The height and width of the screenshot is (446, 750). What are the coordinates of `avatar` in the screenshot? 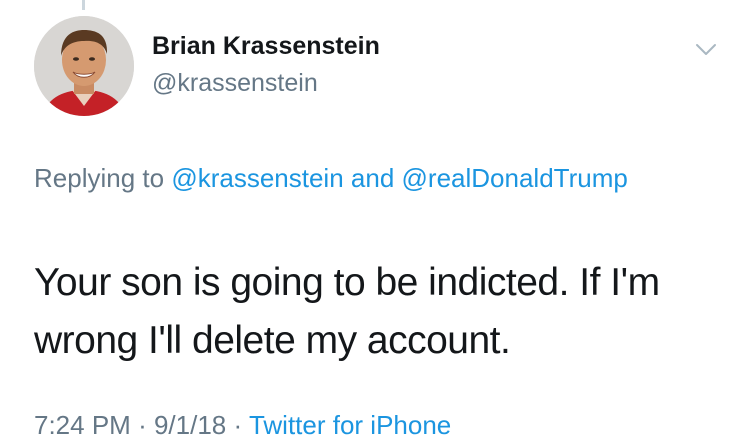 It's located at (84, 66).